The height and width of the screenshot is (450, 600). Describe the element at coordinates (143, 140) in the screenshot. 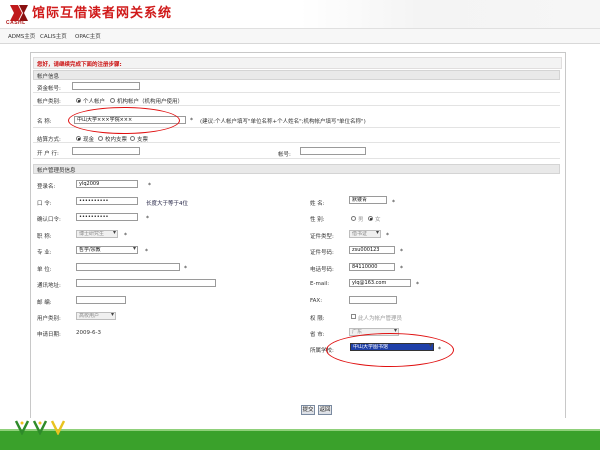

I see `radio-check-label: 支票` at that location.